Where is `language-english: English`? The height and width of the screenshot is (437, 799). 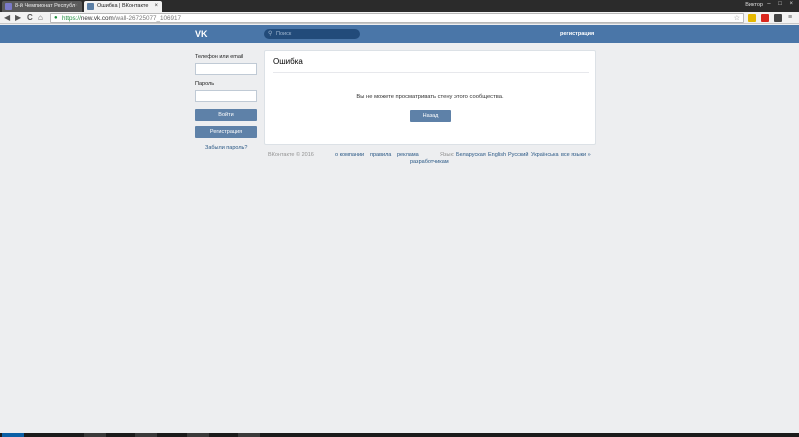 language-english: English is located at coordinates (497, 155).